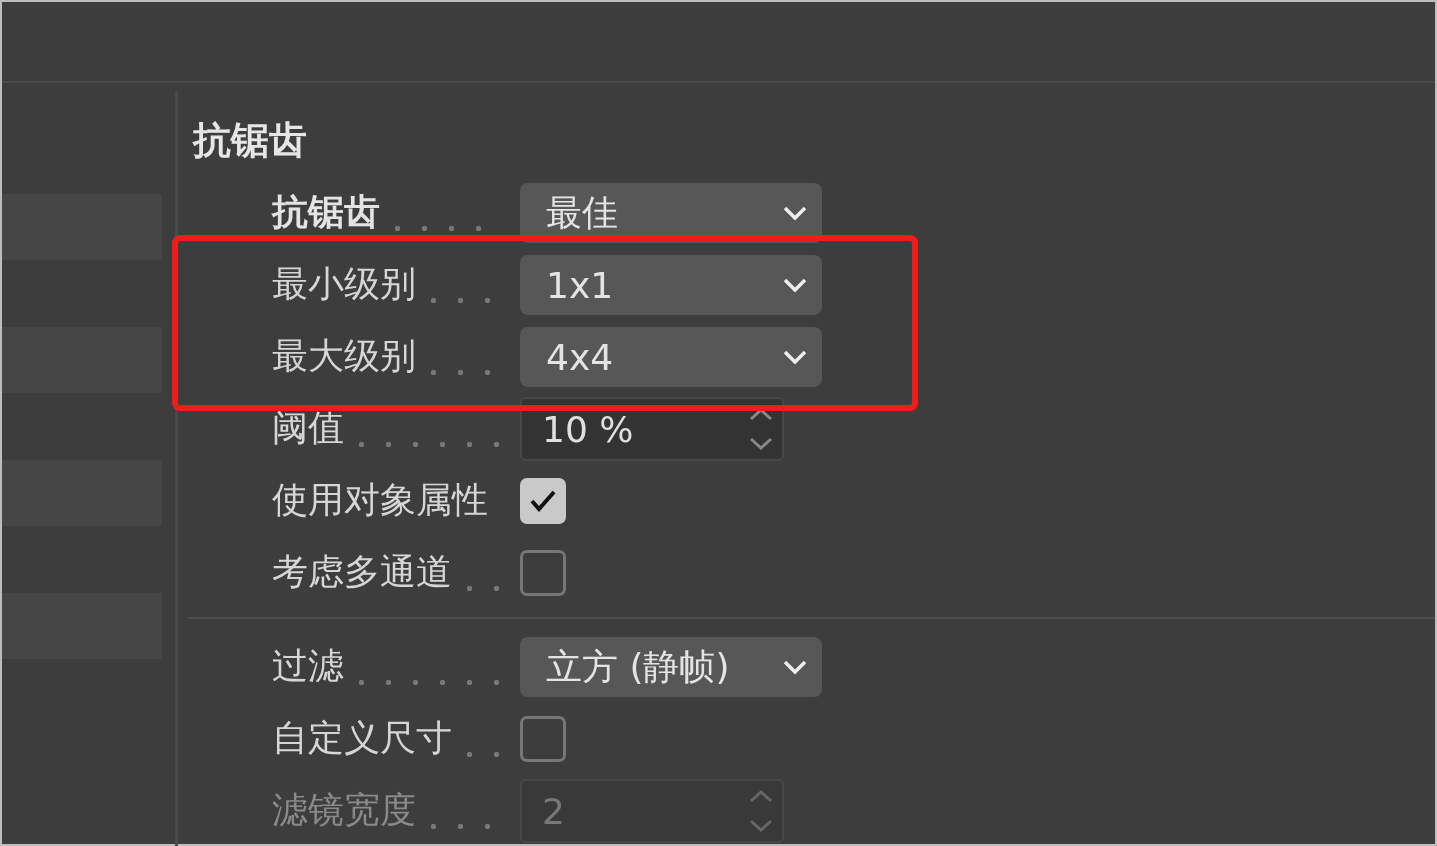 Image resolution: width=1437 pixels, height=846 pixels. What do you see at coordinates (671, 357) in the screenshot?
I see `dropdown: 4x4` at bounding box center [671, 357].